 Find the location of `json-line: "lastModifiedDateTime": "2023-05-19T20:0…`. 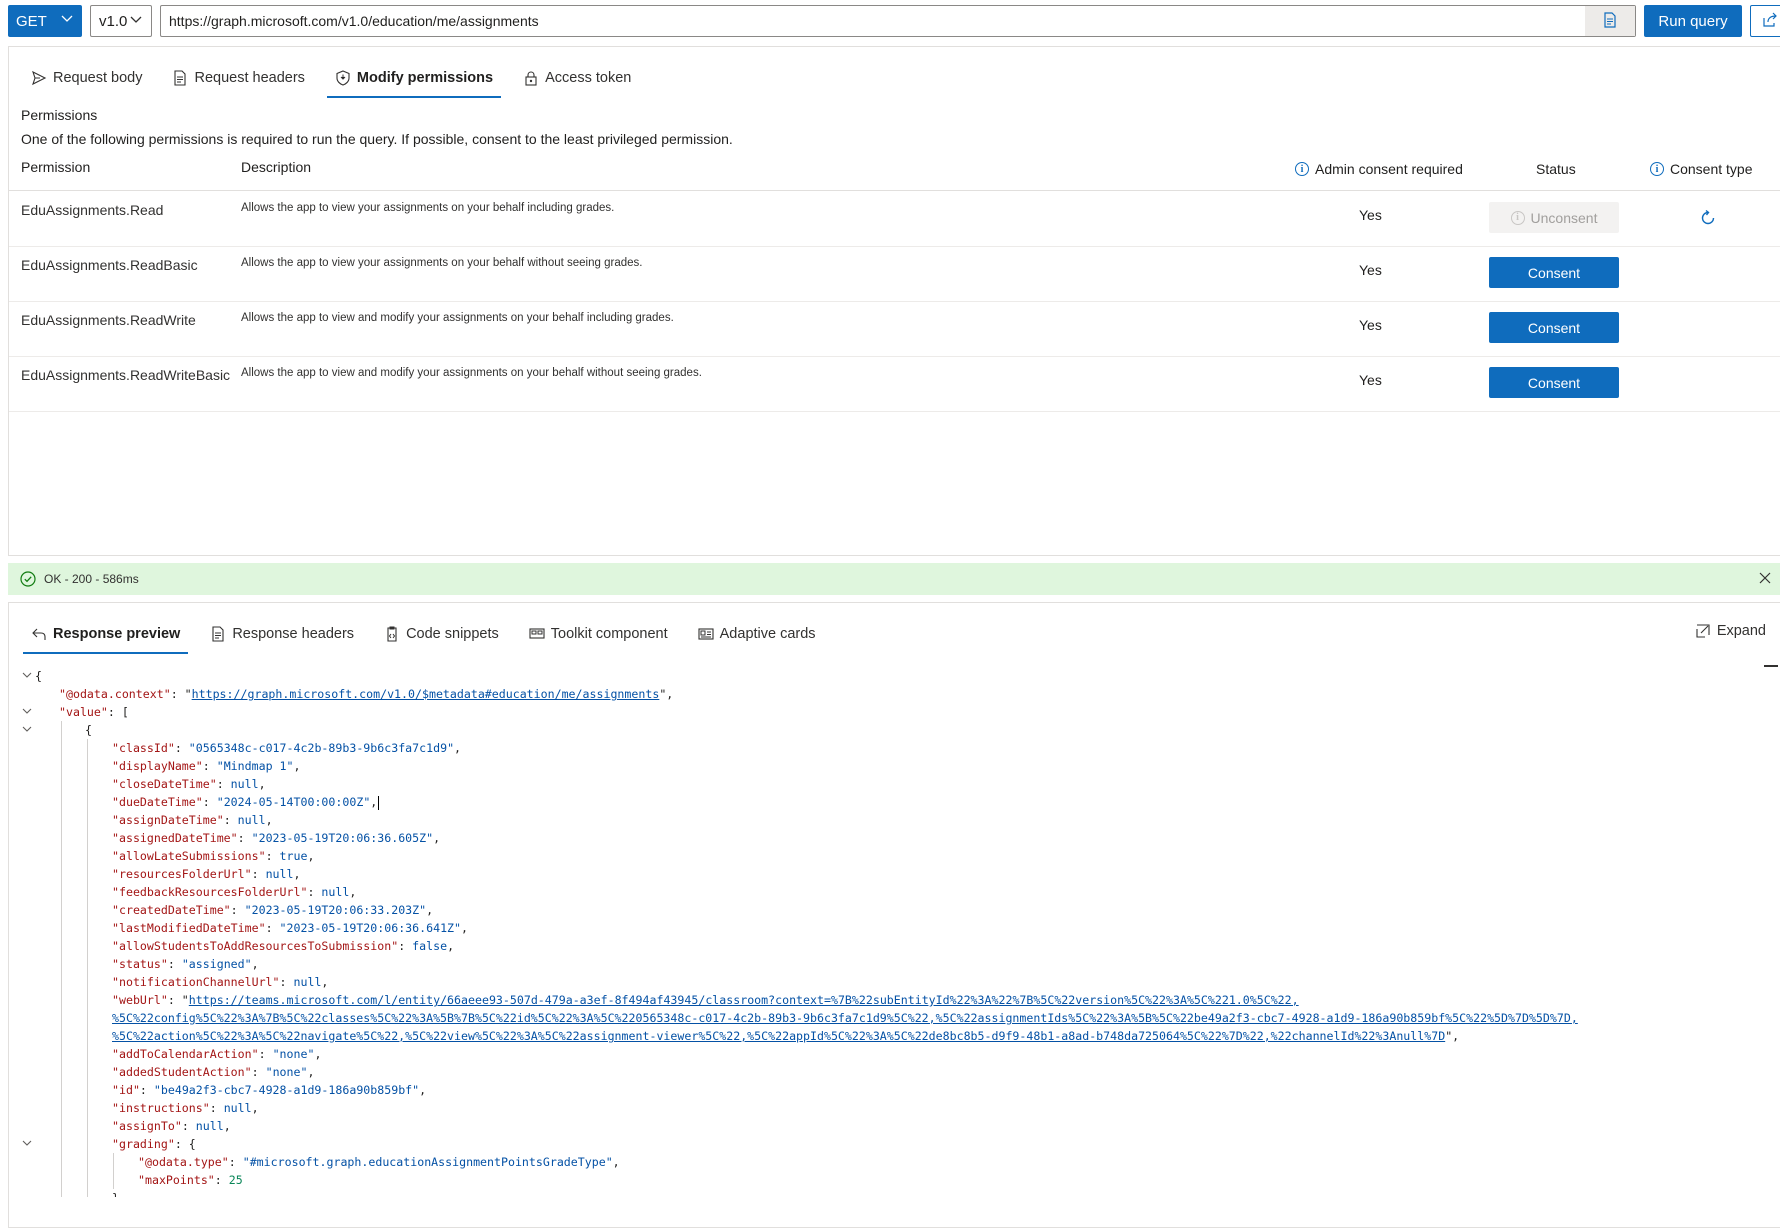

json-line: "lastModifiedDateTime": "2023-05-19T20:0… is located at coordinates (894, 928).